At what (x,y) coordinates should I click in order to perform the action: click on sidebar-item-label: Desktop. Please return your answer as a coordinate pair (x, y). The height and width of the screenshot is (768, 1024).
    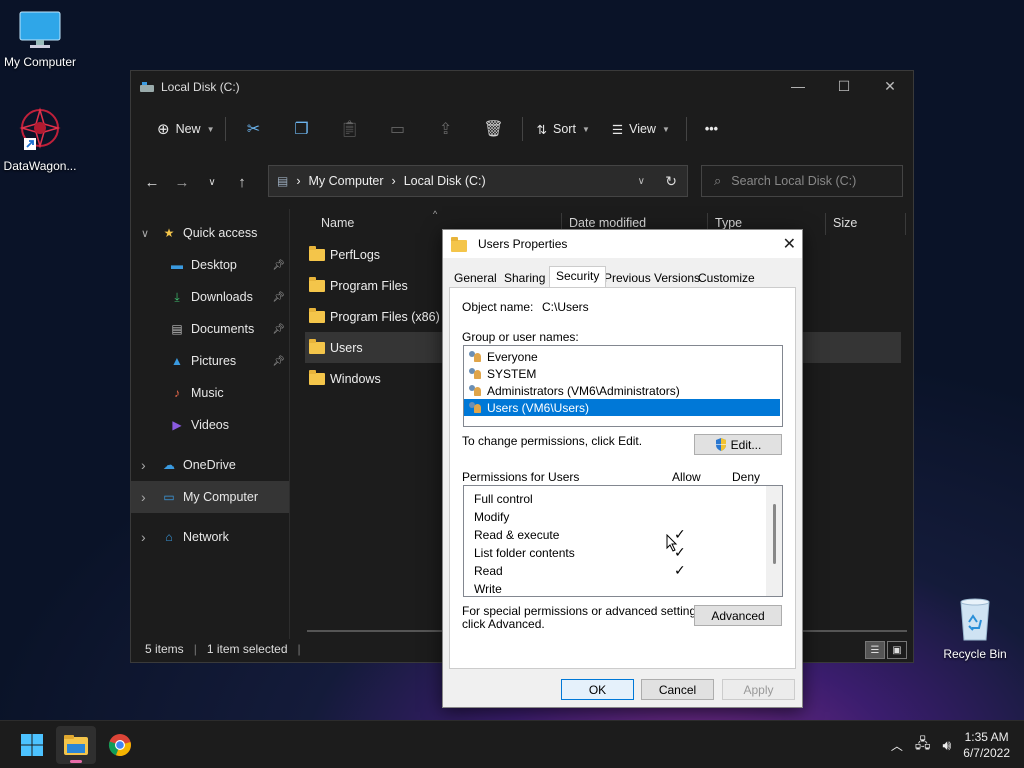
    Looking at the image, I should click on (214, 265).